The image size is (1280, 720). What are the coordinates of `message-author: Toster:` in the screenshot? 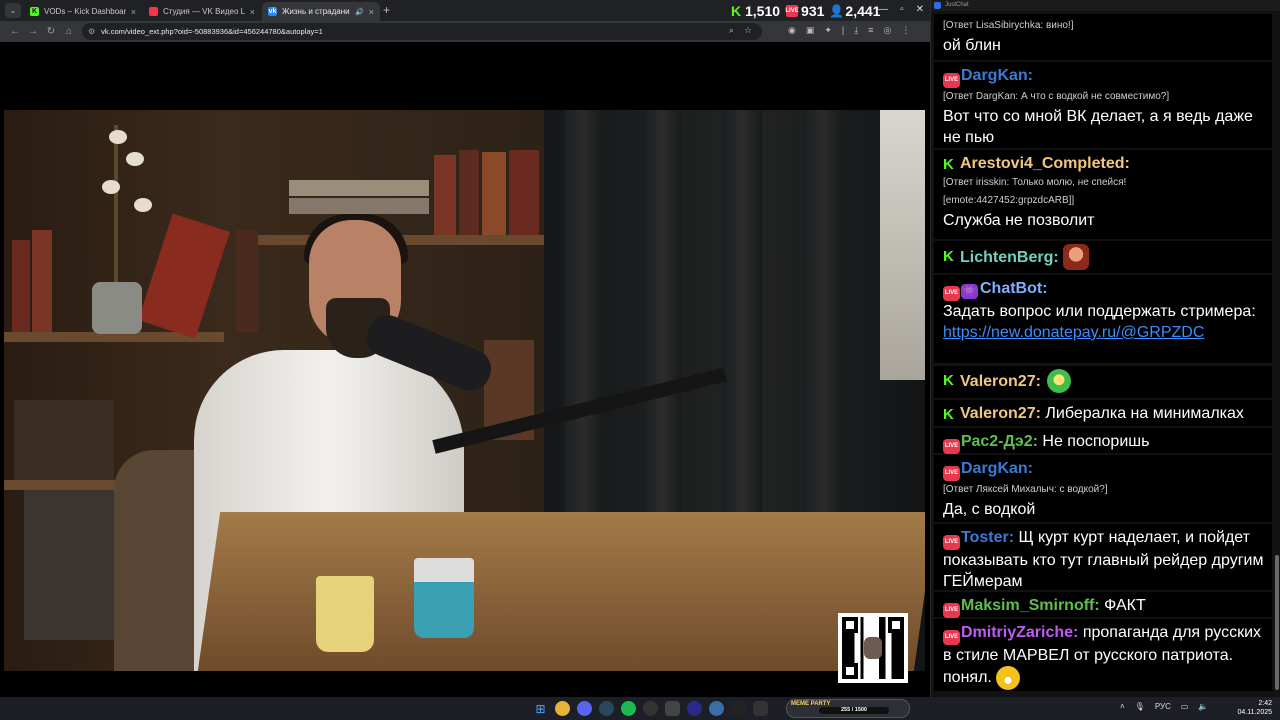 It's located at (987, 537).